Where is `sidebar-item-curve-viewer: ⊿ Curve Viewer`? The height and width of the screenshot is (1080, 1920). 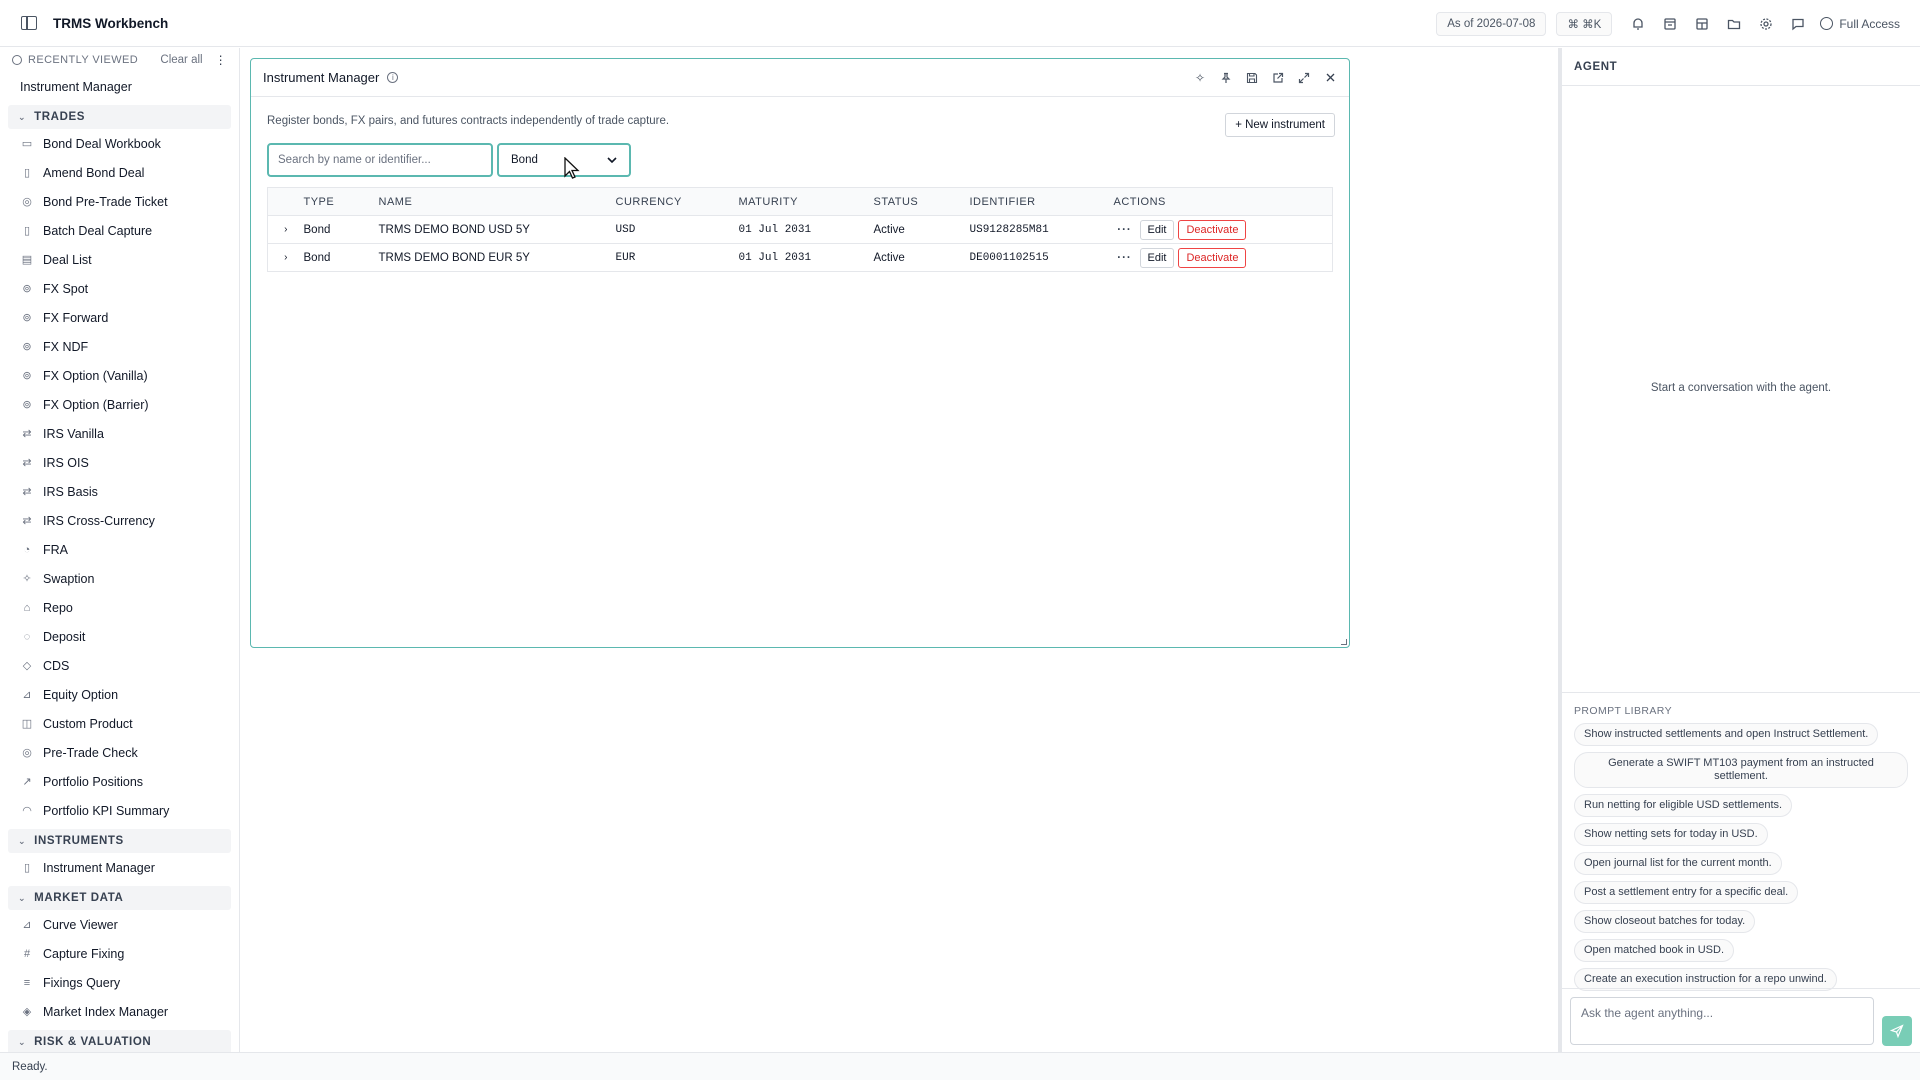 sidebar-item-curve-viewer: ⊿ Curve Viewer is located at coordinates (119, 924).